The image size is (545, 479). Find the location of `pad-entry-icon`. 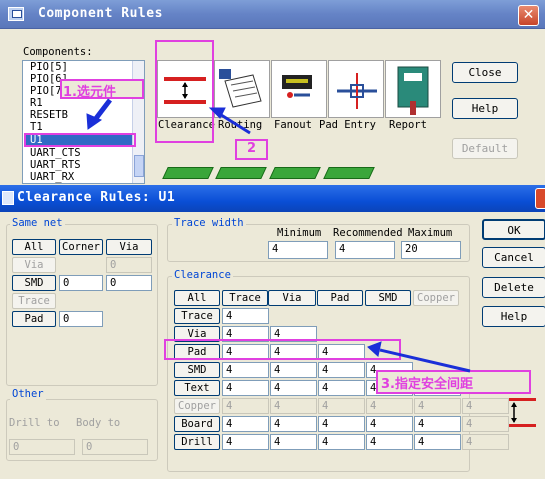

pad-entry-icon is located at coordinates (357, 91).